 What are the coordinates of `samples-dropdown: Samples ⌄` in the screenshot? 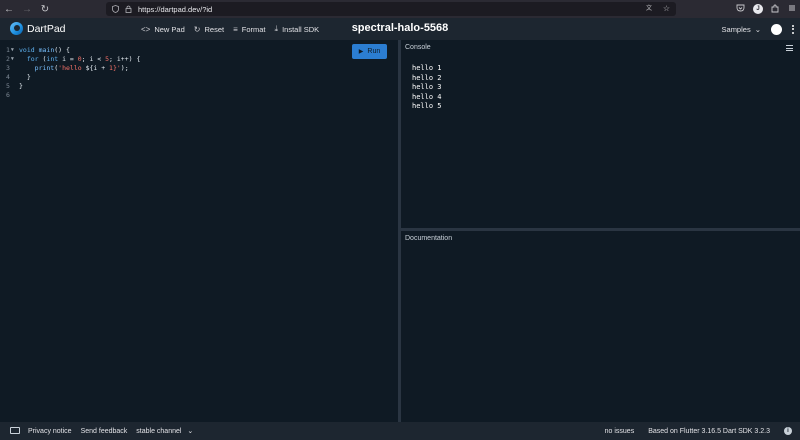 It's located at (741, 29).